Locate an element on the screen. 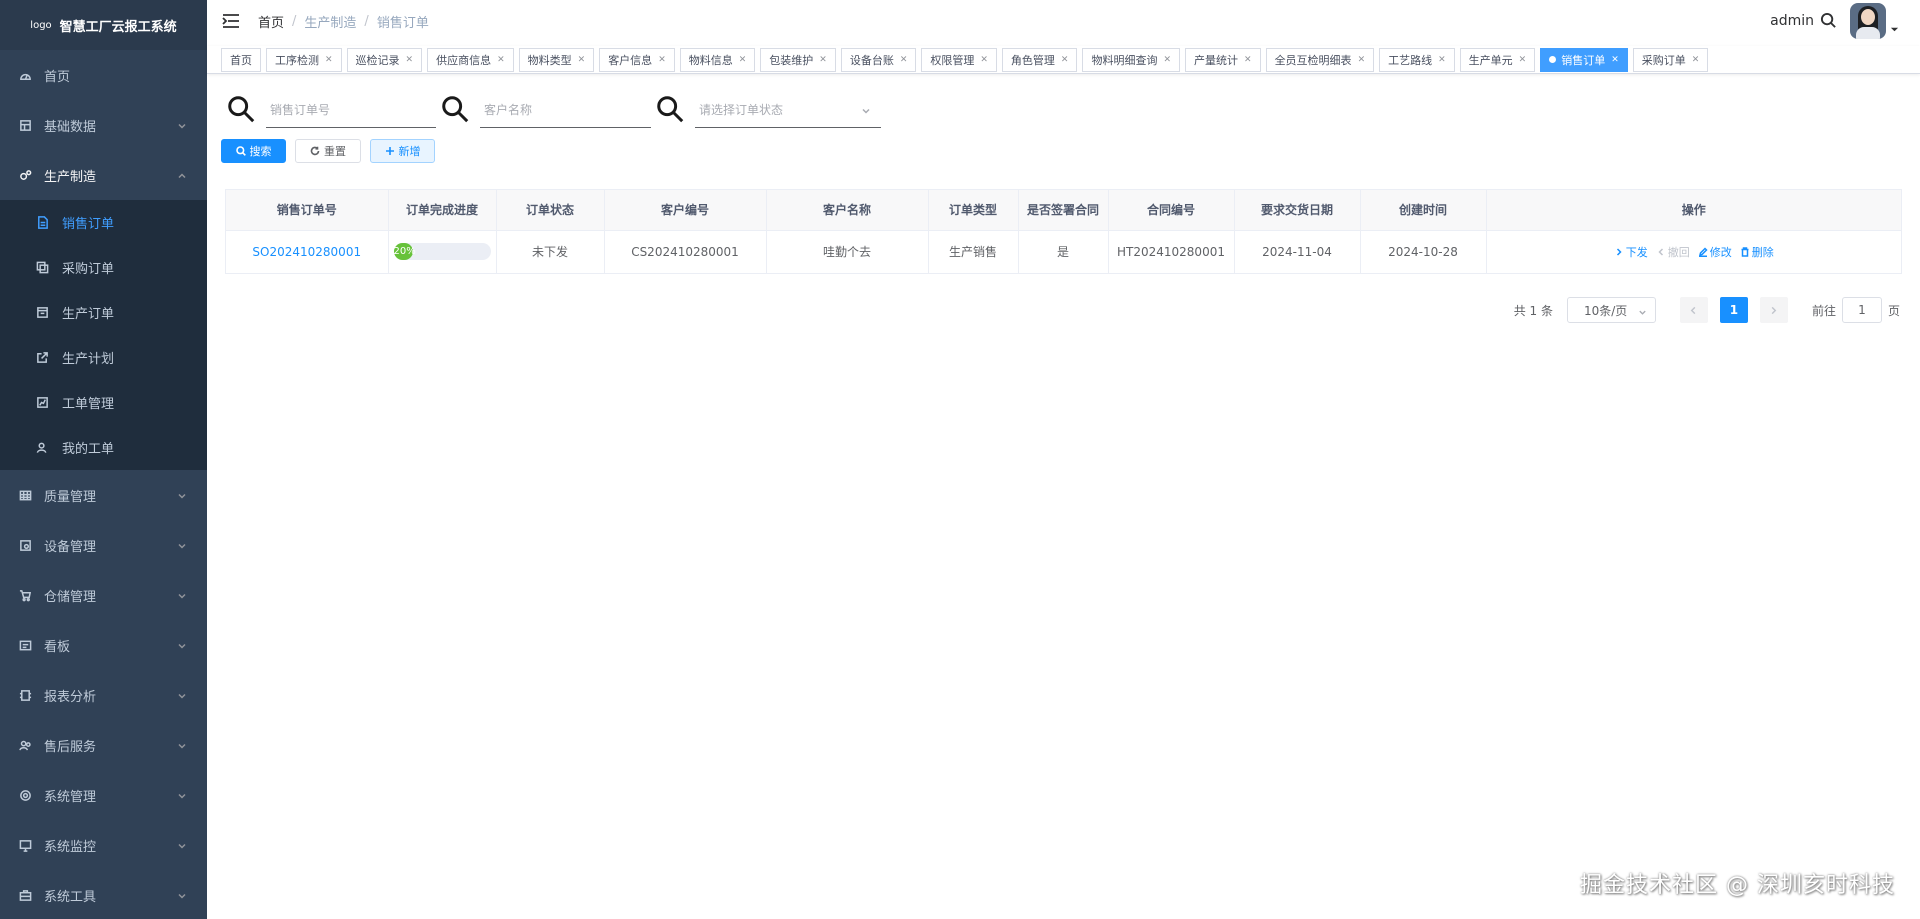 This screenshot has width=1920, height=919. tag-label: 供应商信息 is located at coordinates (464, 60).